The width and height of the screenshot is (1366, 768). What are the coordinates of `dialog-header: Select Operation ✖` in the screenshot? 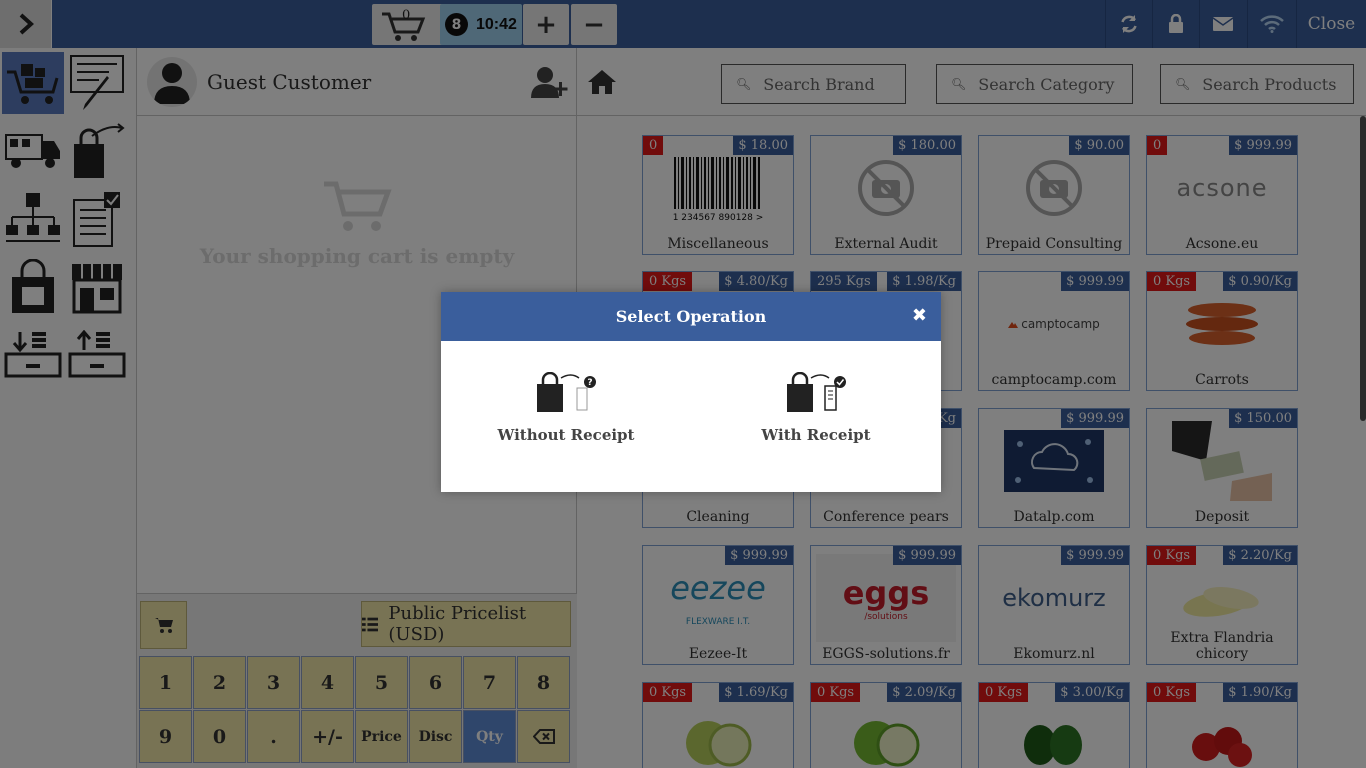 It's located at (691, 316).